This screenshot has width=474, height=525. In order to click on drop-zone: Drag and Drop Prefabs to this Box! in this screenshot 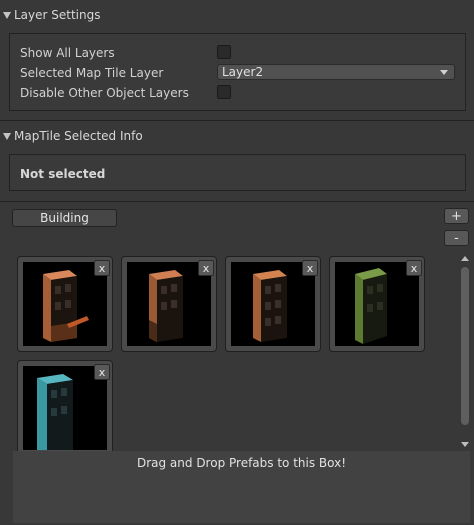, I will do `click(241, 463)`.